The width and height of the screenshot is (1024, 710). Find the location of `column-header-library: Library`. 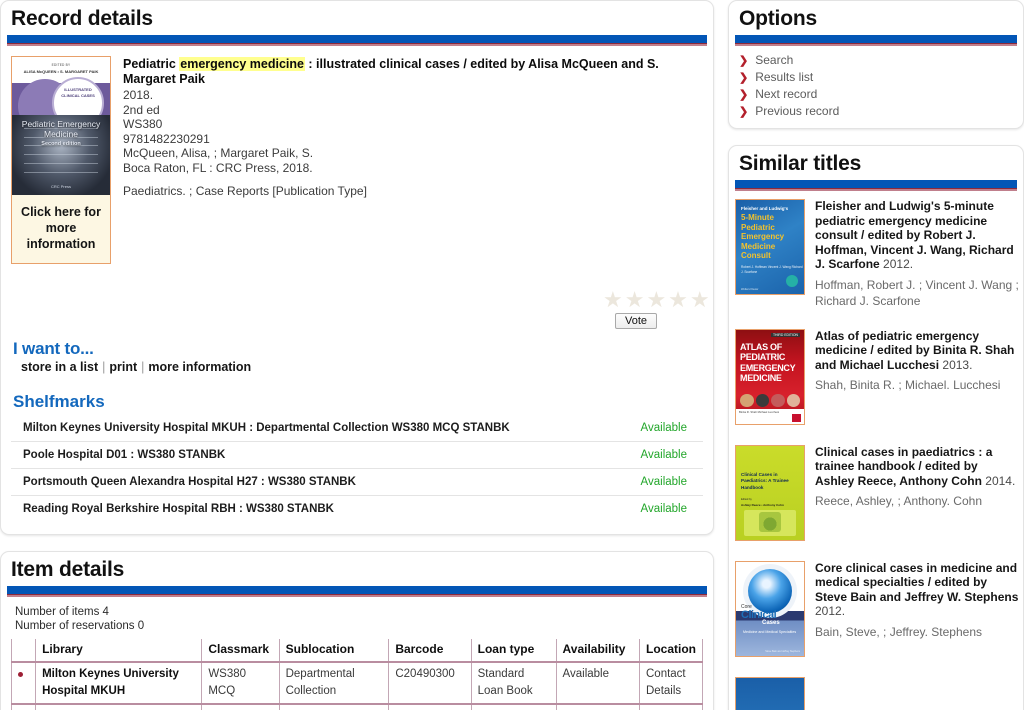

column-header-library: Library is located at coordinates (119, 651).